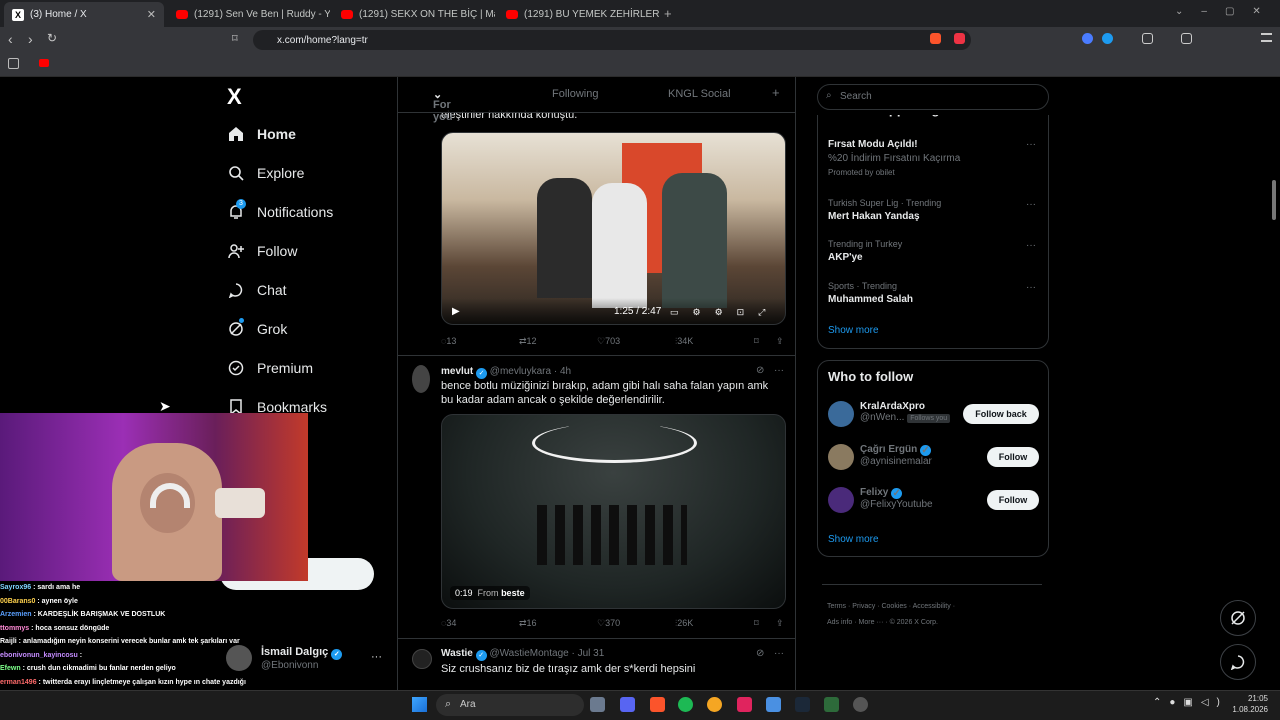 Image resolution: width=1280 pixels, height=720 pixels. Describe the element at coordinates (1266, 37) in the screenshot. I see `menu-icon` at that location.